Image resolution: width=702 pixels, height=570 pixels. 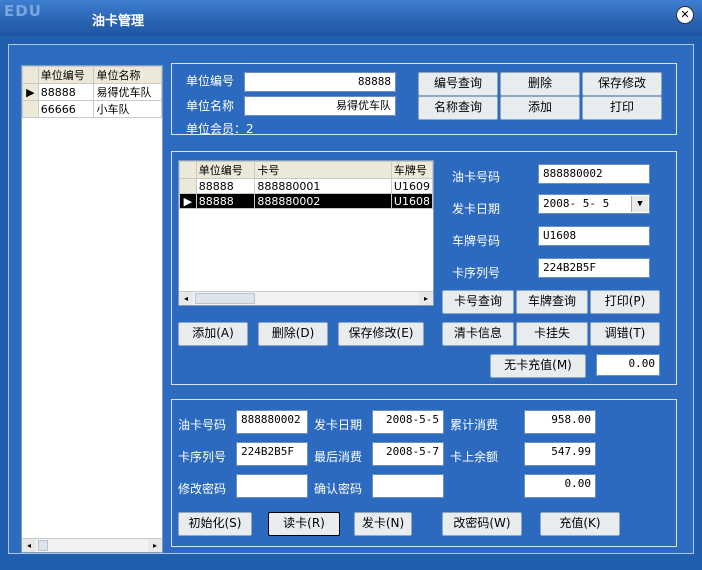 What do you see at coordinates (594, 236) in the screenshot?
I see `plate-field: U1608` at bounding box center [594, 236].